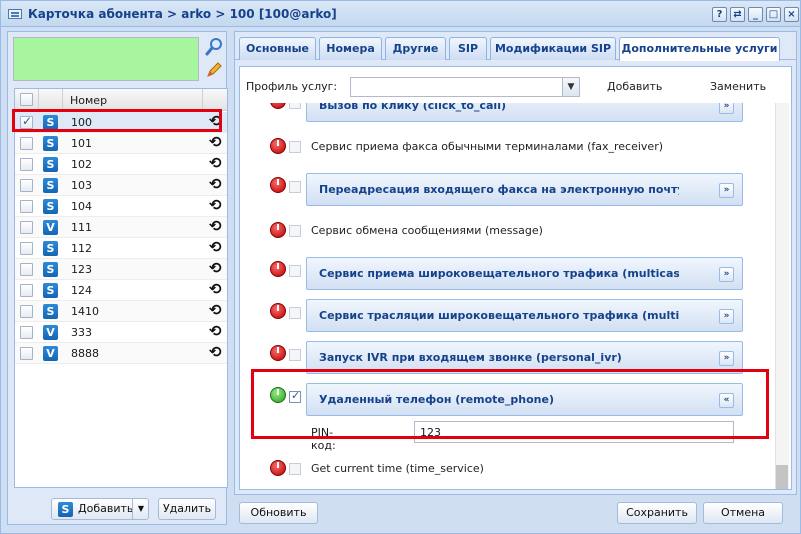 The width and height of the screenshot is (801, 534). Describe the element at coordinates (121, 122) in the screenshot. I see `table-row: S 100 ⟲` at that location.